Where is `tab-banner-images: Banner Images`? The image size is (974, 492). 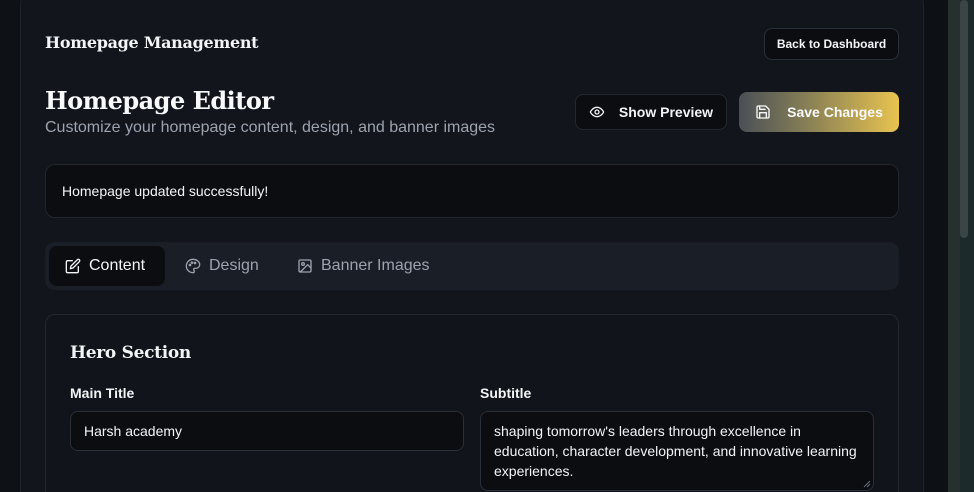
tab-banner-images: Banner Images is located at coordinates (372, 266).